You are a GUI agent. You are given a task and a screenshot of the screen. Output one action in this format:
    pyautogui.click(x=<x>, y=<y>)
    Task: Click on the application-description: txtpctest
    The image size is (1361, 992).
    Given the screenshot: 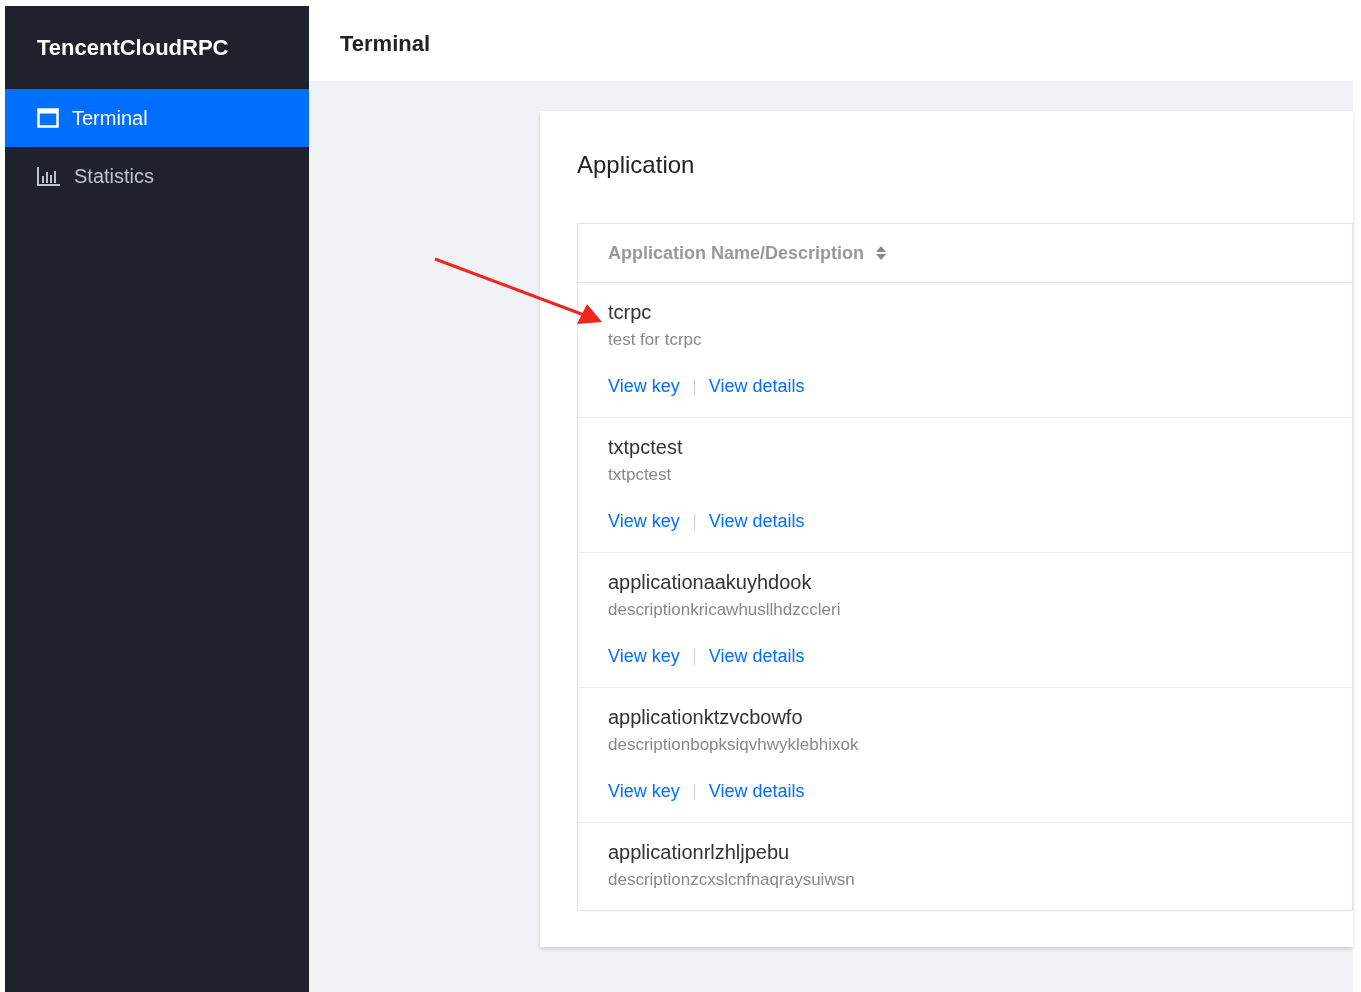 What is the action you would take?
    pyautogui.click(x=640, y=475)
    